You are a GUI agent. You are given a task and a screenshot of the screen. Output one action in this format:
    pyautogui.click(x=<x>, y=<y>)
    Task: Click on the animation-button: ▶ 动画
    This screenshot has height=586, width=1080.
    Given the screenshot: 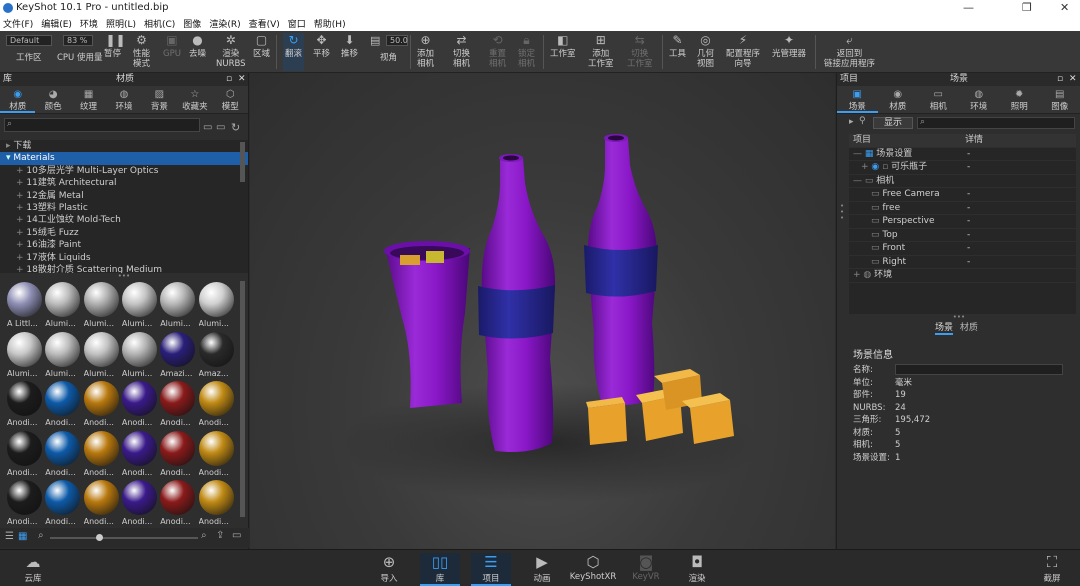 What is the action you would take?
    pyautogui.click(x=542, y=568)
    